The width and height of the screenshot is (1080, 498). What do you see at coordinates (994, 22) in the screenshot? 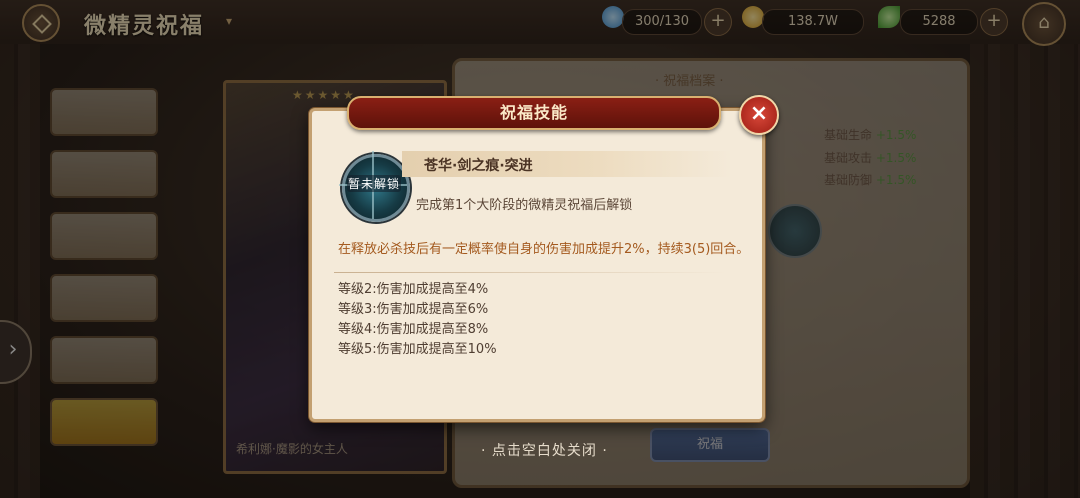
I see `add-leaf-button: +` at bounding box center [994, 22].